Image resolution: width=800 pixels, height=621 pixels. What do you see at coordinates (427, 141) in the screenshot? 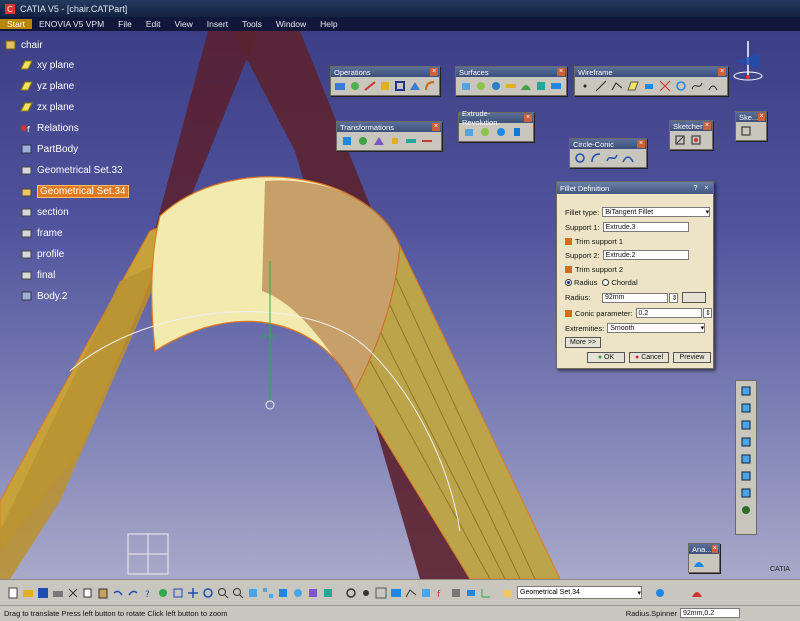
I see `axis-to-axis-icon` at bounding box center [427, 141].